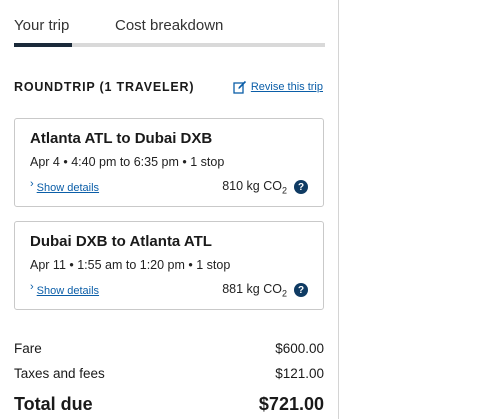  I want to click on co2-emissions: 881 kg CO2 ?, so click(265, 290).